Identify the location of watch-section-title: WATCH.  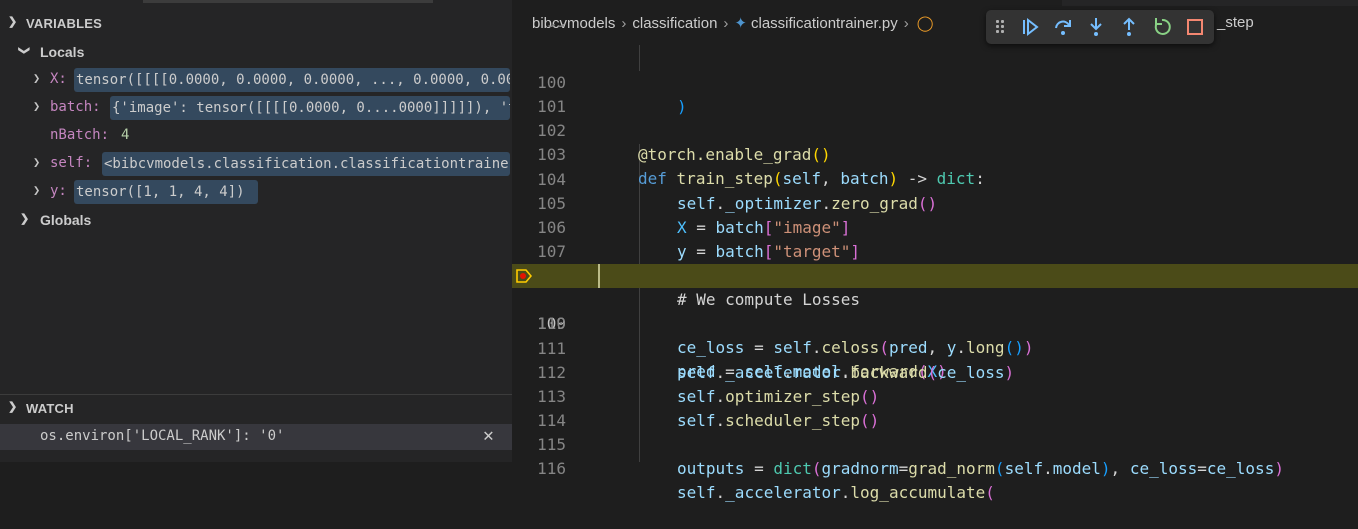
(50, 408).